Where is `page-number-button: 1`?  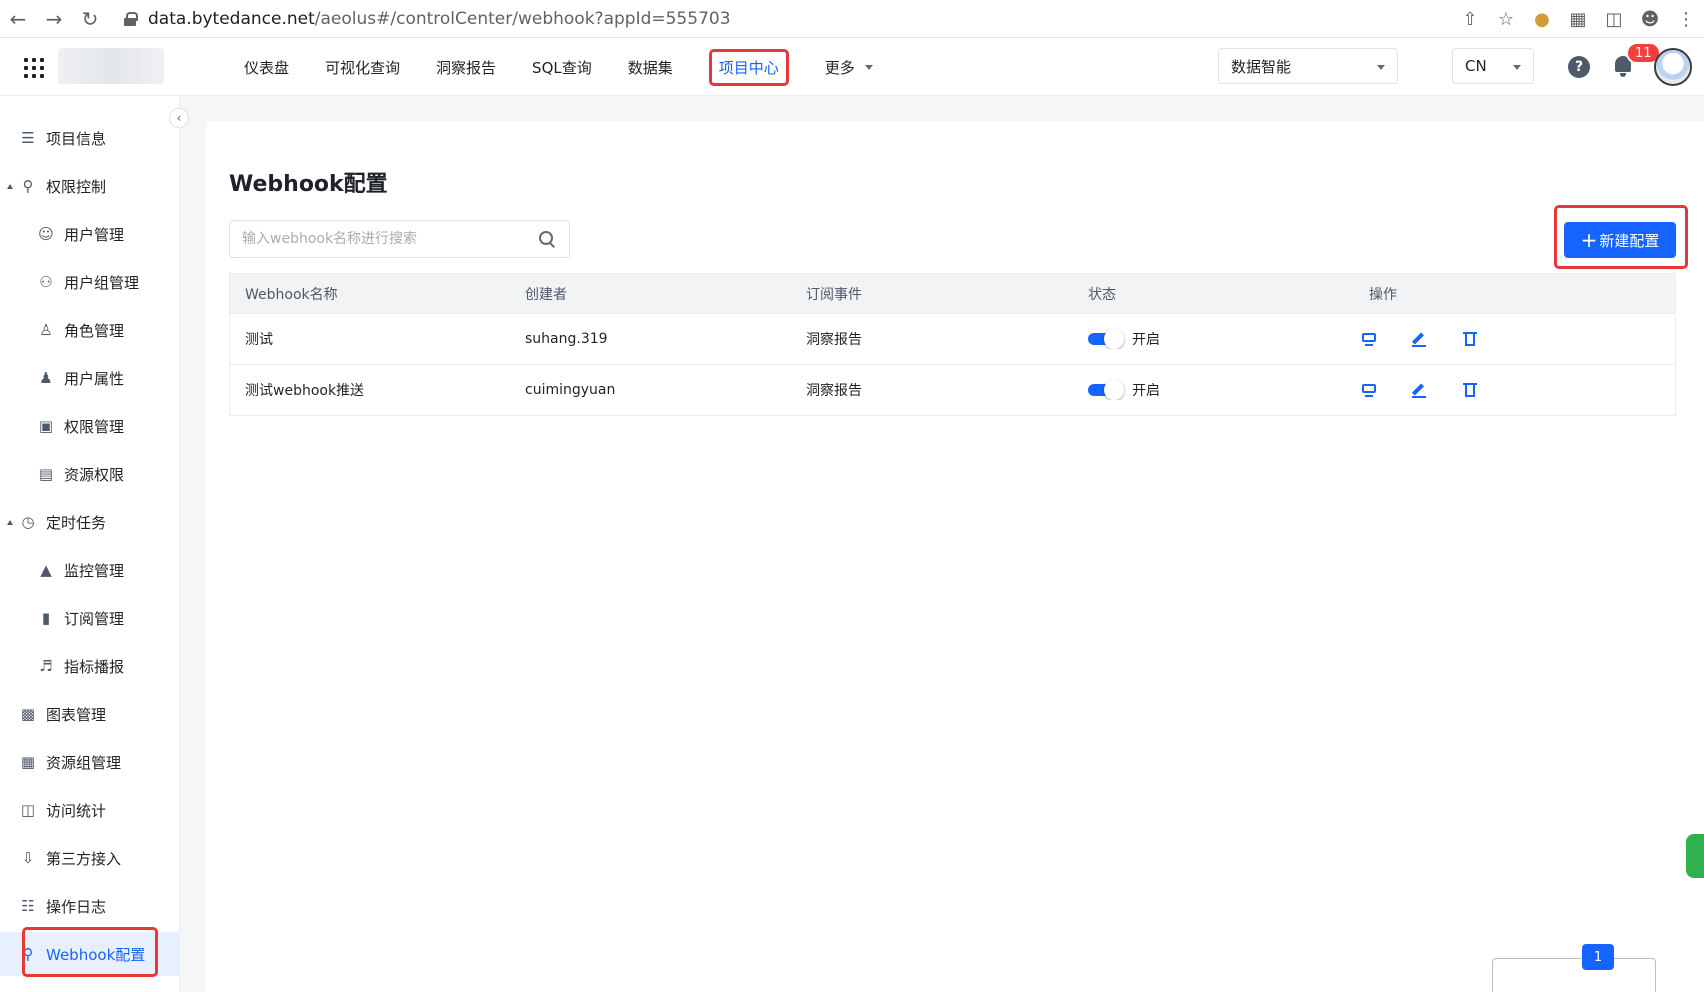
page-number-button: 1 is located at coordinates (1598, 957).